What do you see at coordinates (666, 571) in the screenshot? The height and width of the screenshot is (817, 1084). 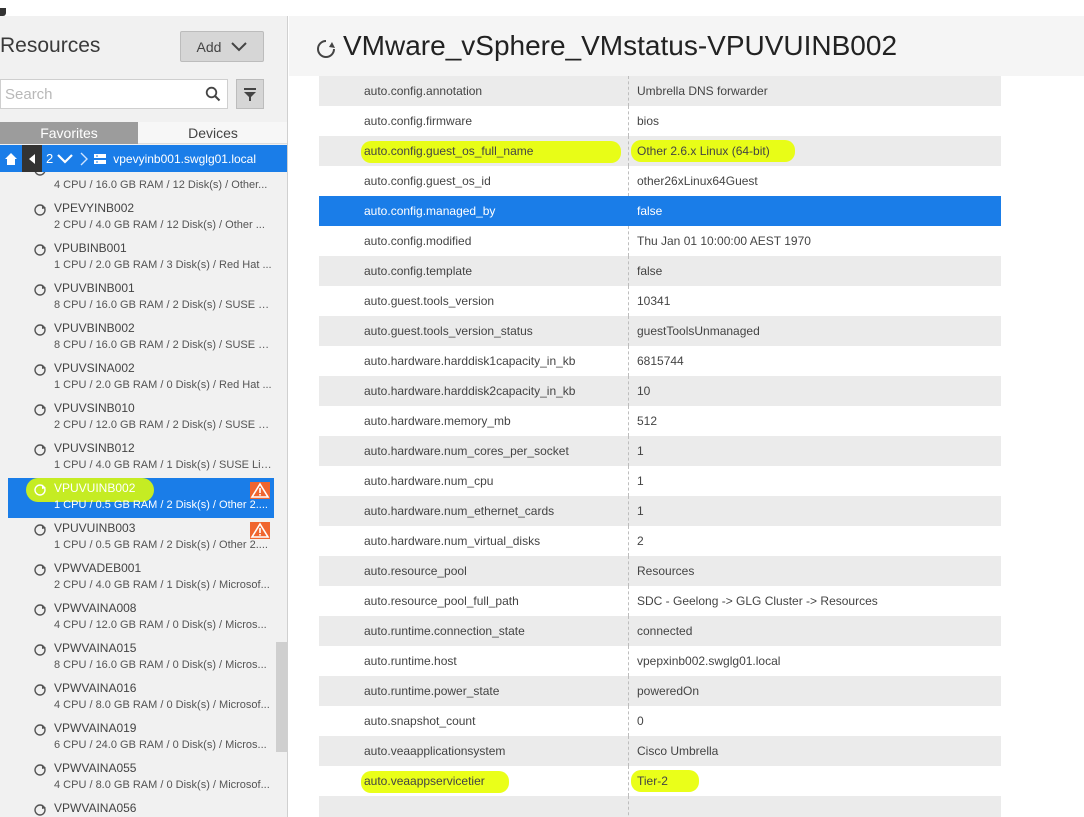 I see `property-value: Resources` at bounding box center [666, 571].